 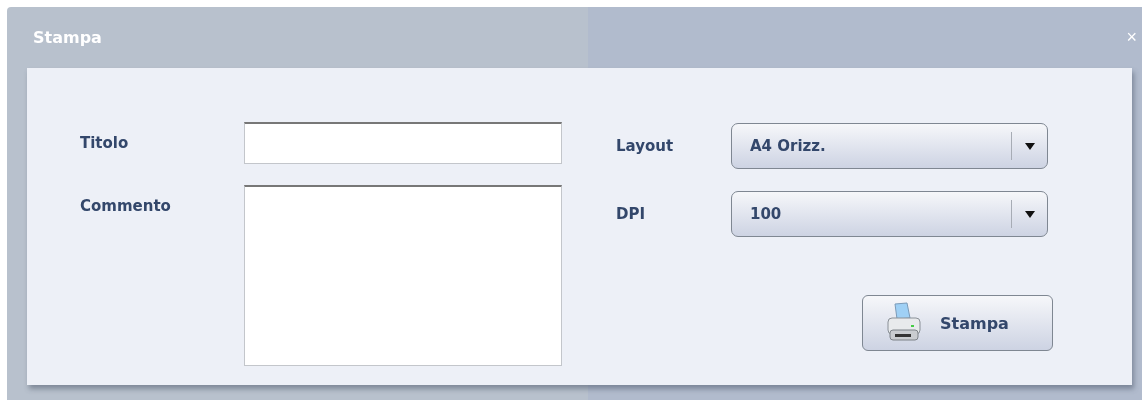 I want to click on comment-field, so click(x=403, y=275).